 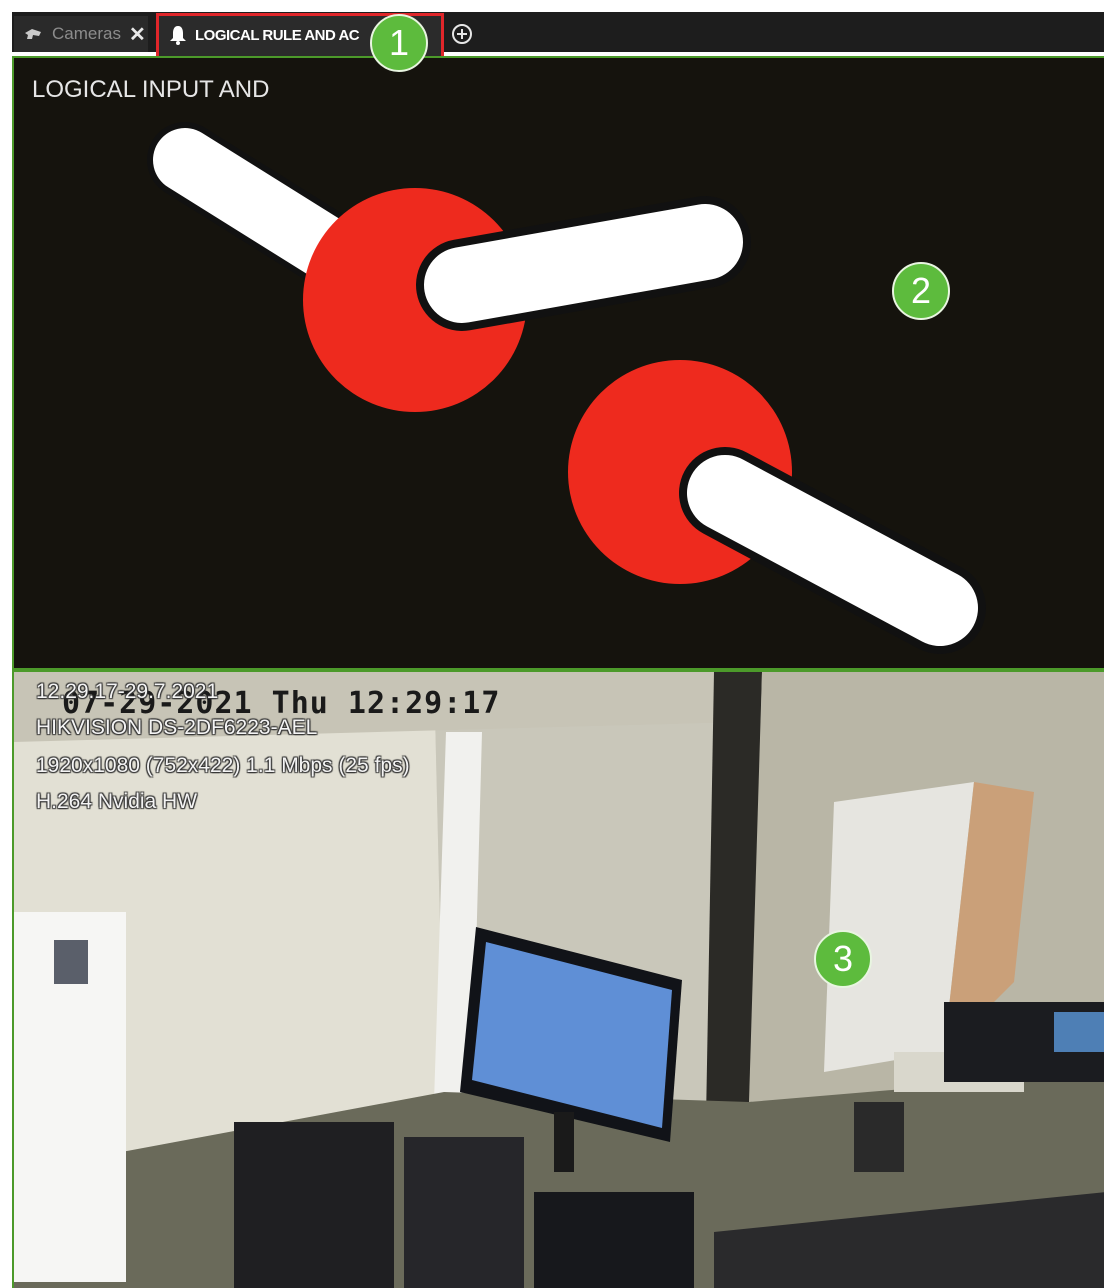 I want to click on callout-marker-3: 3, so click(x=843, y=959).